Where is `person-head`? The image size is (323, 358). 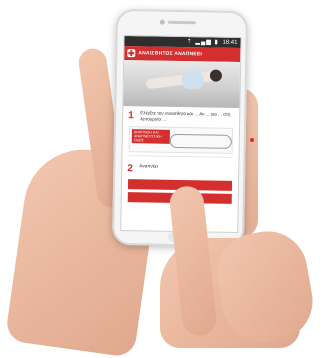
person-head is located at coordinates (216, 75).